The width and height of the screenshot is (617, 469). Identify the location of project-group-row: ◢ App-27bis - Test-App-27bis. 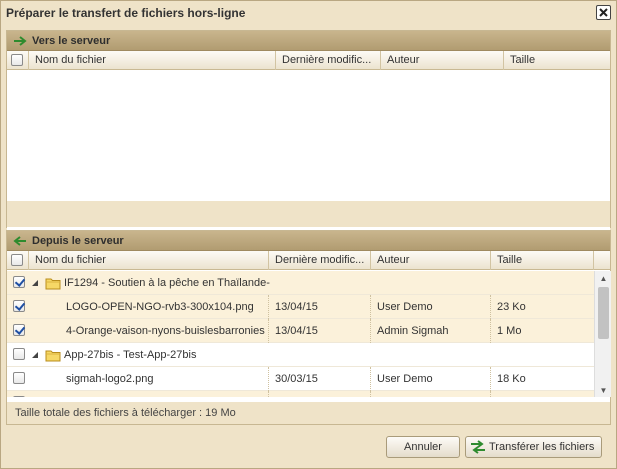
(300, 355).